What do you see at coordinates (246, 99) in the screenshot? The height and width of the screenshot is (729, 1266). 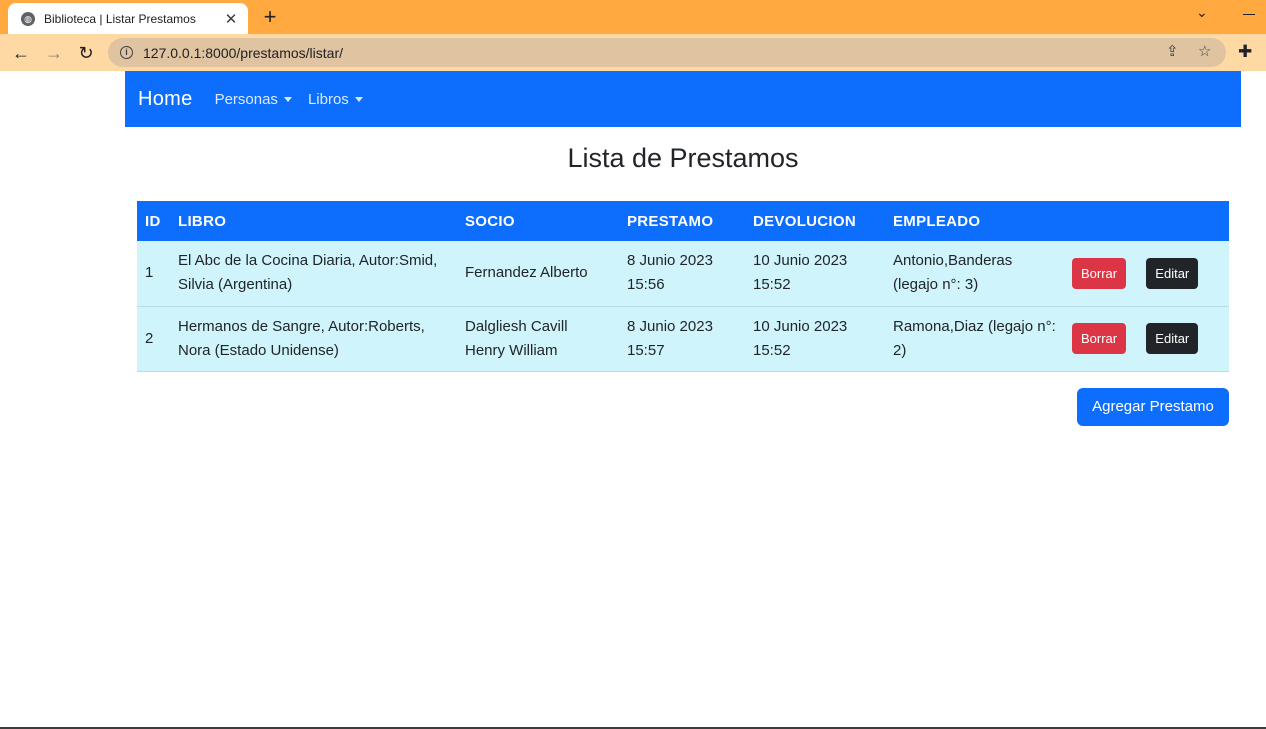 I see `nav-dropdown-label: Personas` at bounding box center [246, 99].